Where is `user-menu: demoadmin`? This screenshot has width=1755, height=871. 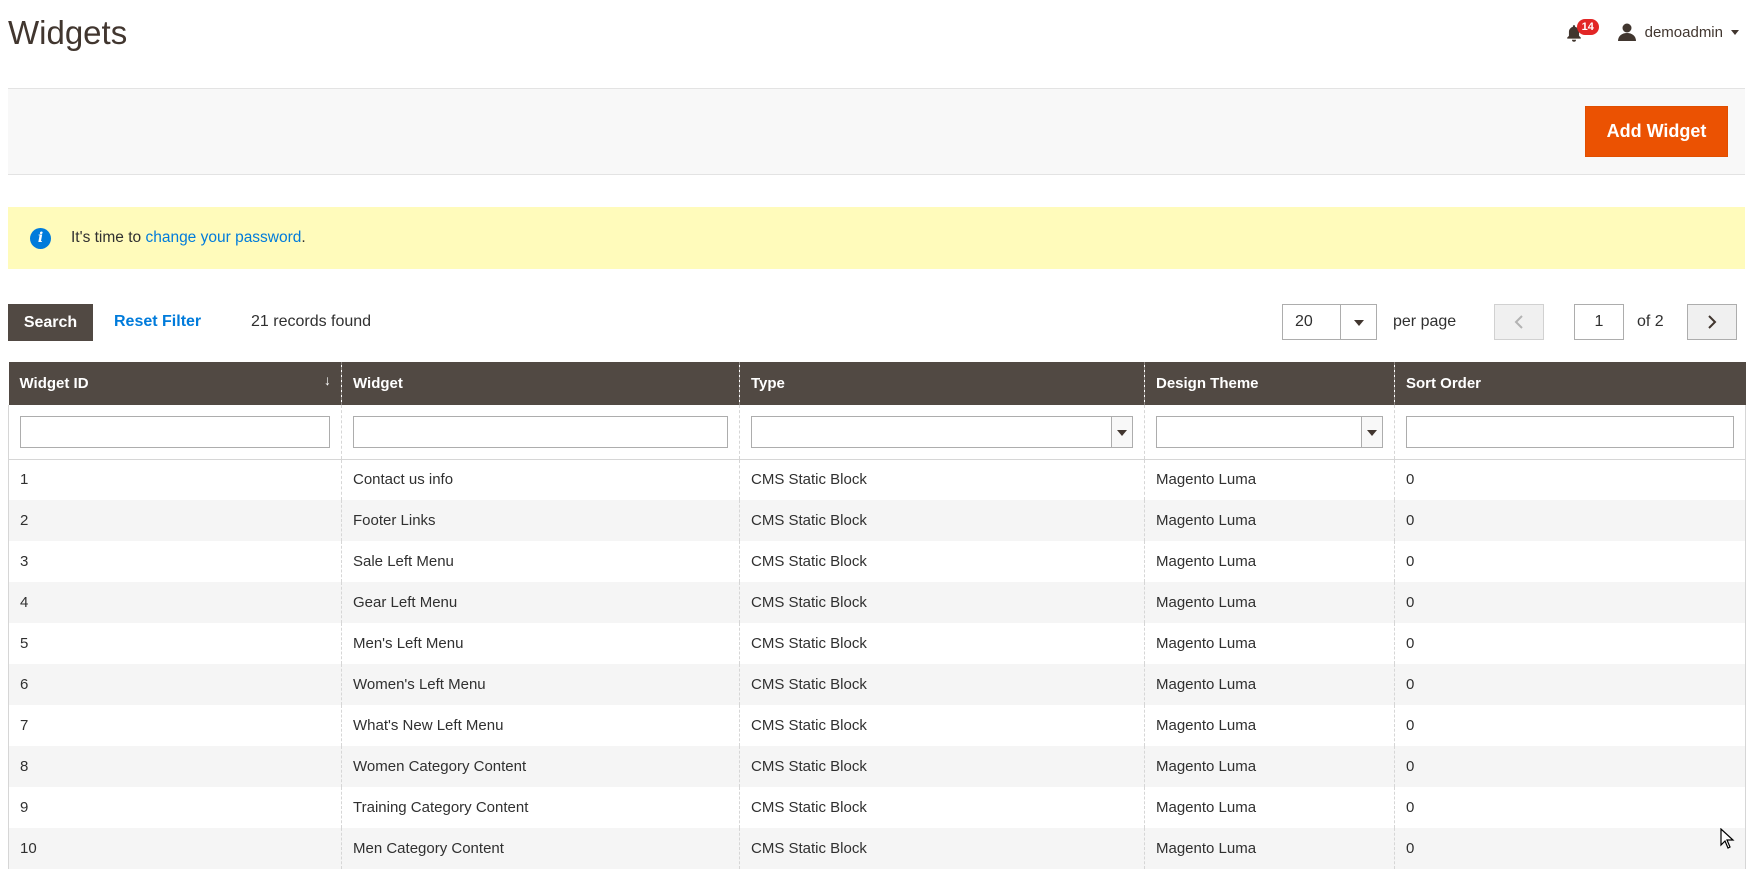
user-menu: demoadmin is located at coordinates (1678, 32).